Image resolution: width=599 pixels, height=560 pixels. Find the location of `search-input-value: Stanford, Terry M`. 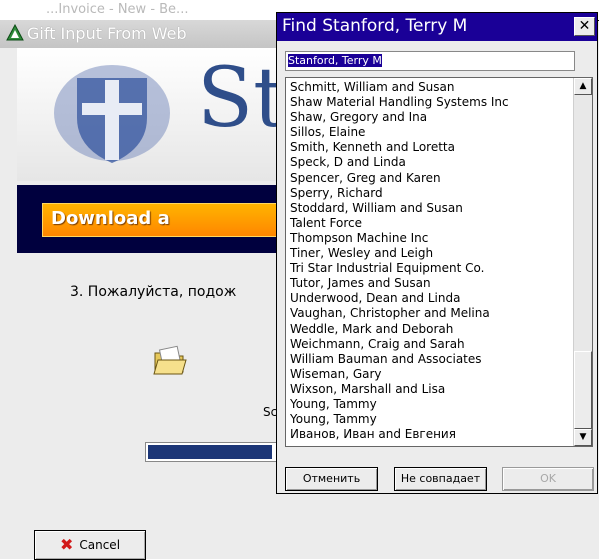

search-input-value: Stanford, Terry M is located at coordinates (335, 60).